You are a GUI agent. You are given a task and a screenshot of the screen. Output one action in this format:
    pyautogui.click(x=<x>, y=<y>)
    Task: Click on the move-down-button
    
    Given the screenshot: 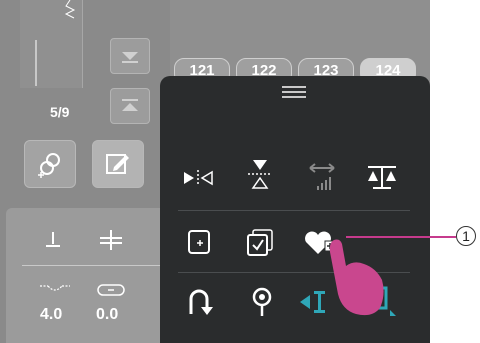 What is the action you would take?
    pyautogui.click(x=130, y=56)
    